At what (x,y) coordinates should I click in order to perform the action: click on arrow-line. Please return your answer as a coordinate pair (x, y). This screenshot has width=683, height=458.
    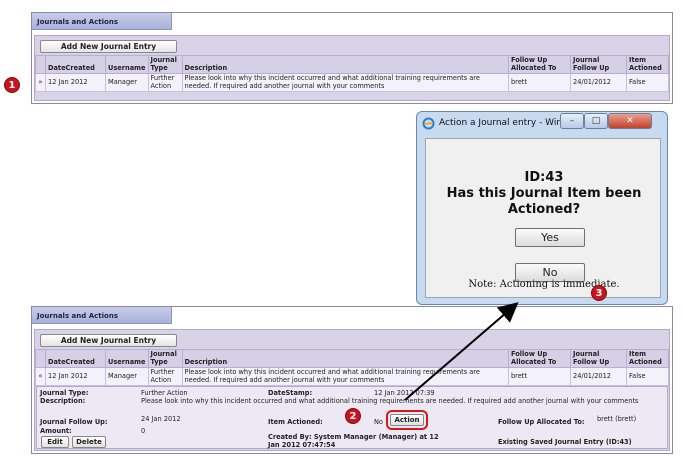
    Looking at the image, I should click on (461, 351).